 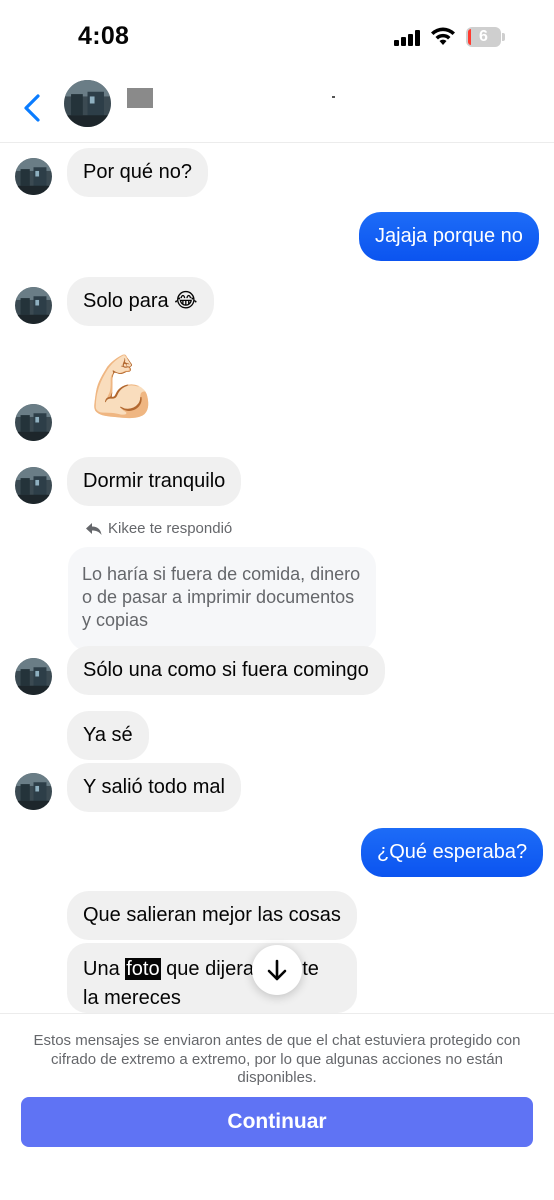 I want to click on back-button, so click(x=32, y=108).